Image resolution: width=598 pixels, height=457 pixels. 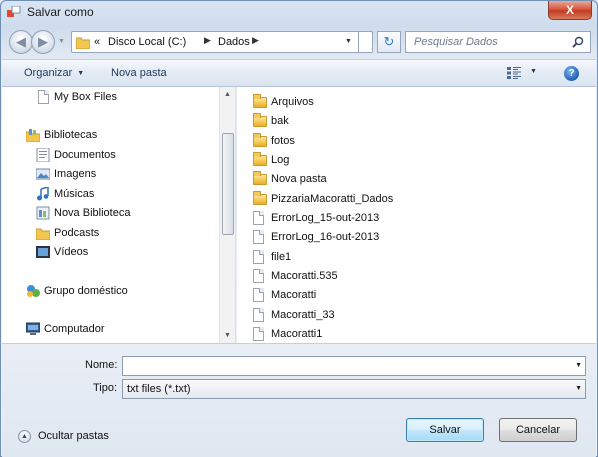 What do you see at coordinates (325, 218) in the screenshot?
I see `file-name: ErrorLog_15-out-2013` at bounding box center [325, 218].